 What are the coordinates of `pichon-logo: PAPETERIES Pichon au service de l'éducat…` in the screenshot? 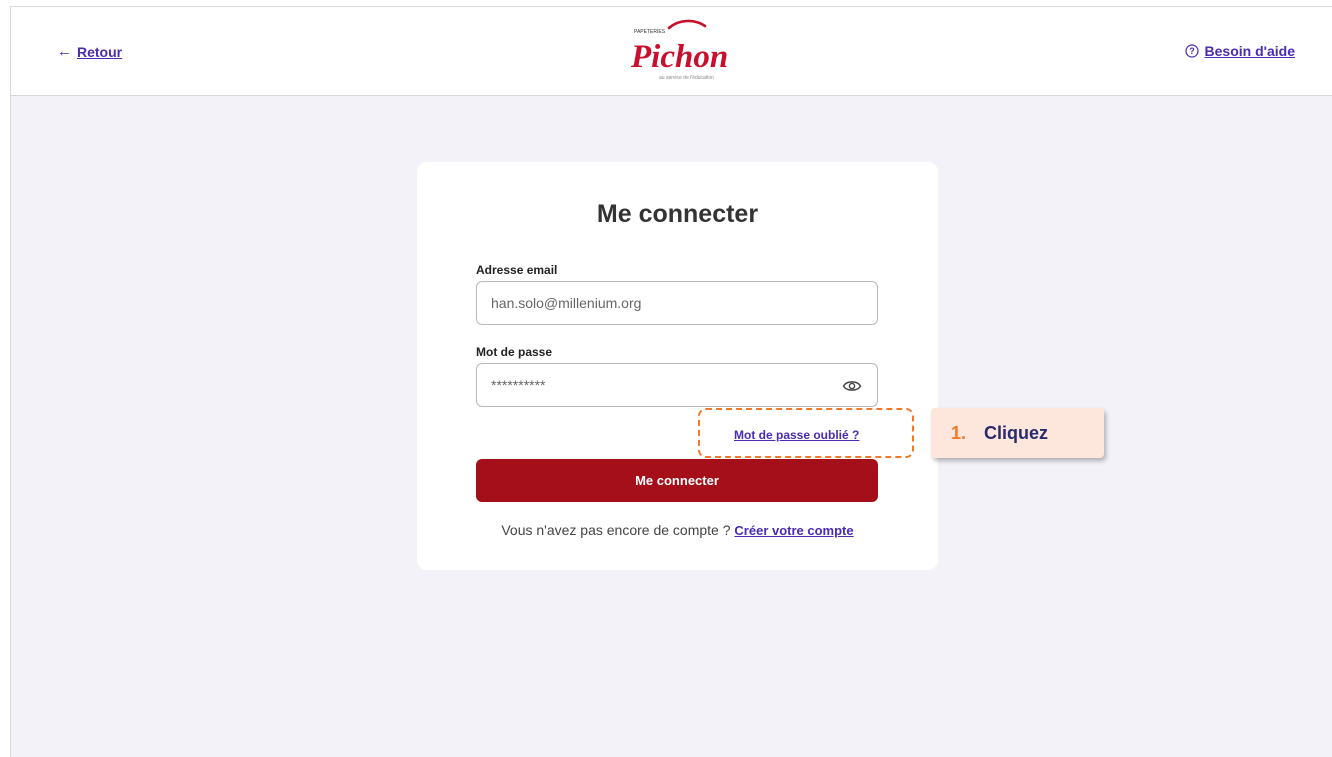 It's located at (679, 50).